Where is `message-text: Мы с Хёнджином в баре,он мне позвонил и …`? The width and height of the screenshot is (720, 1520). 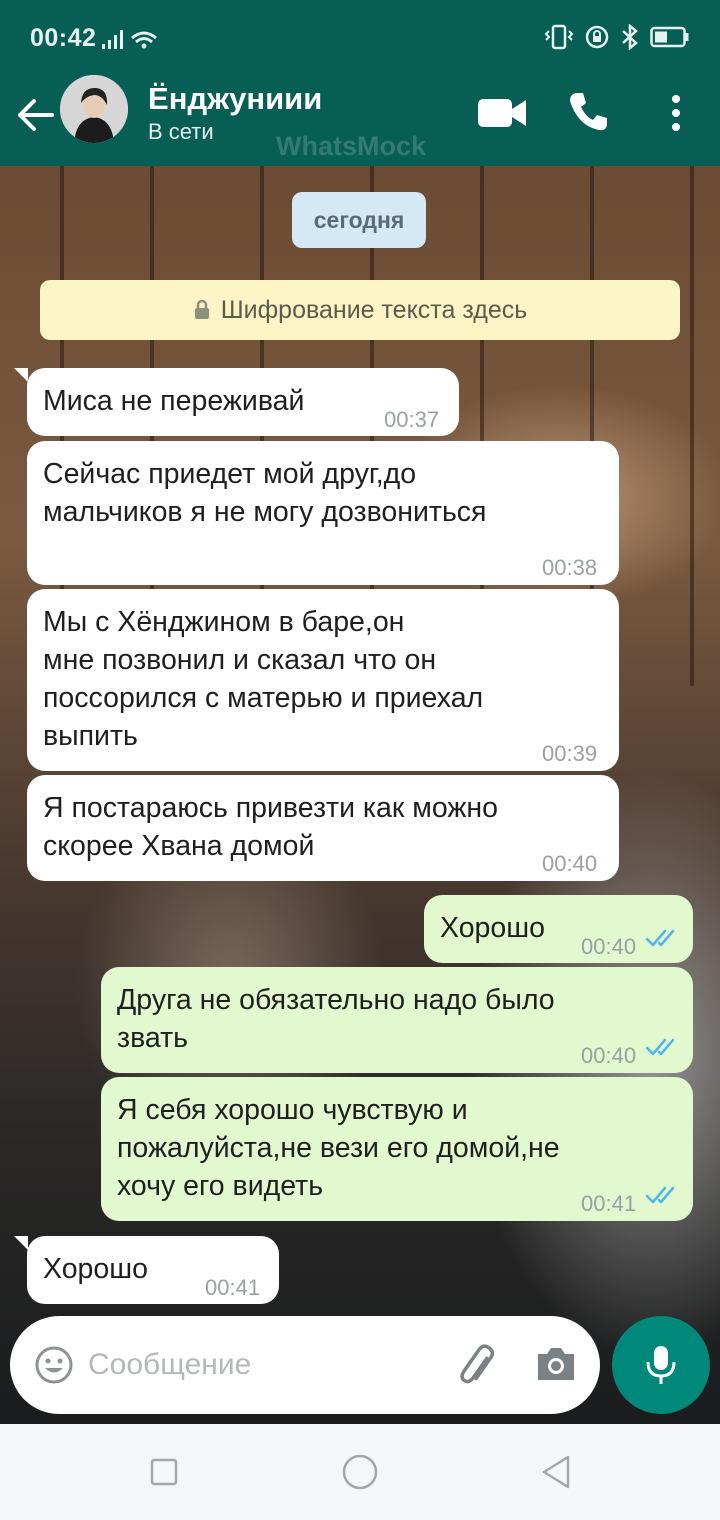
message-text: Мы с Хёнджином в баре,он мне позвонил и … is located at coordinates (263, 679).